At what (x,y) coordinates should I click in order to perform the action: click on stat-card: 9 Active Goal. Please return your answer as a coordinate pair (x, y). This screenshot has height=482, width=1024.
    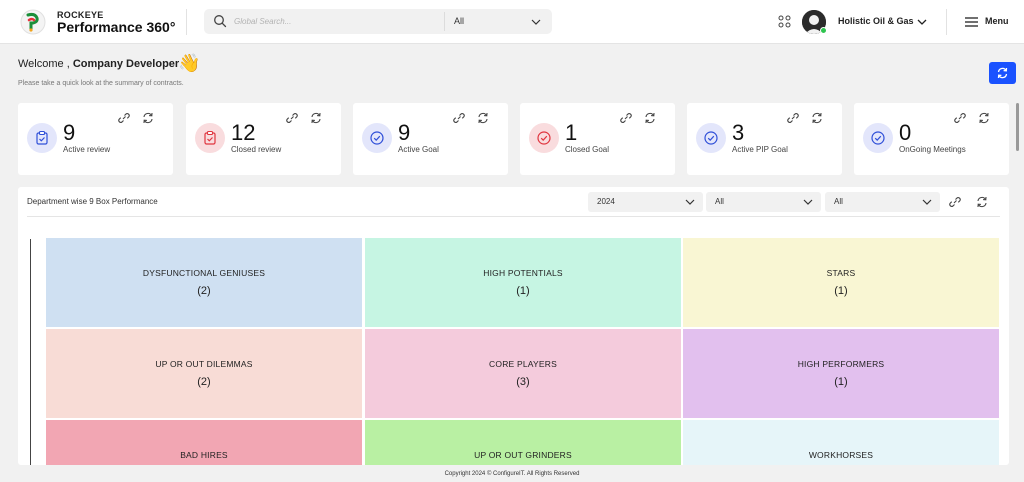
    Looking at the image, I should click on (430, 139).